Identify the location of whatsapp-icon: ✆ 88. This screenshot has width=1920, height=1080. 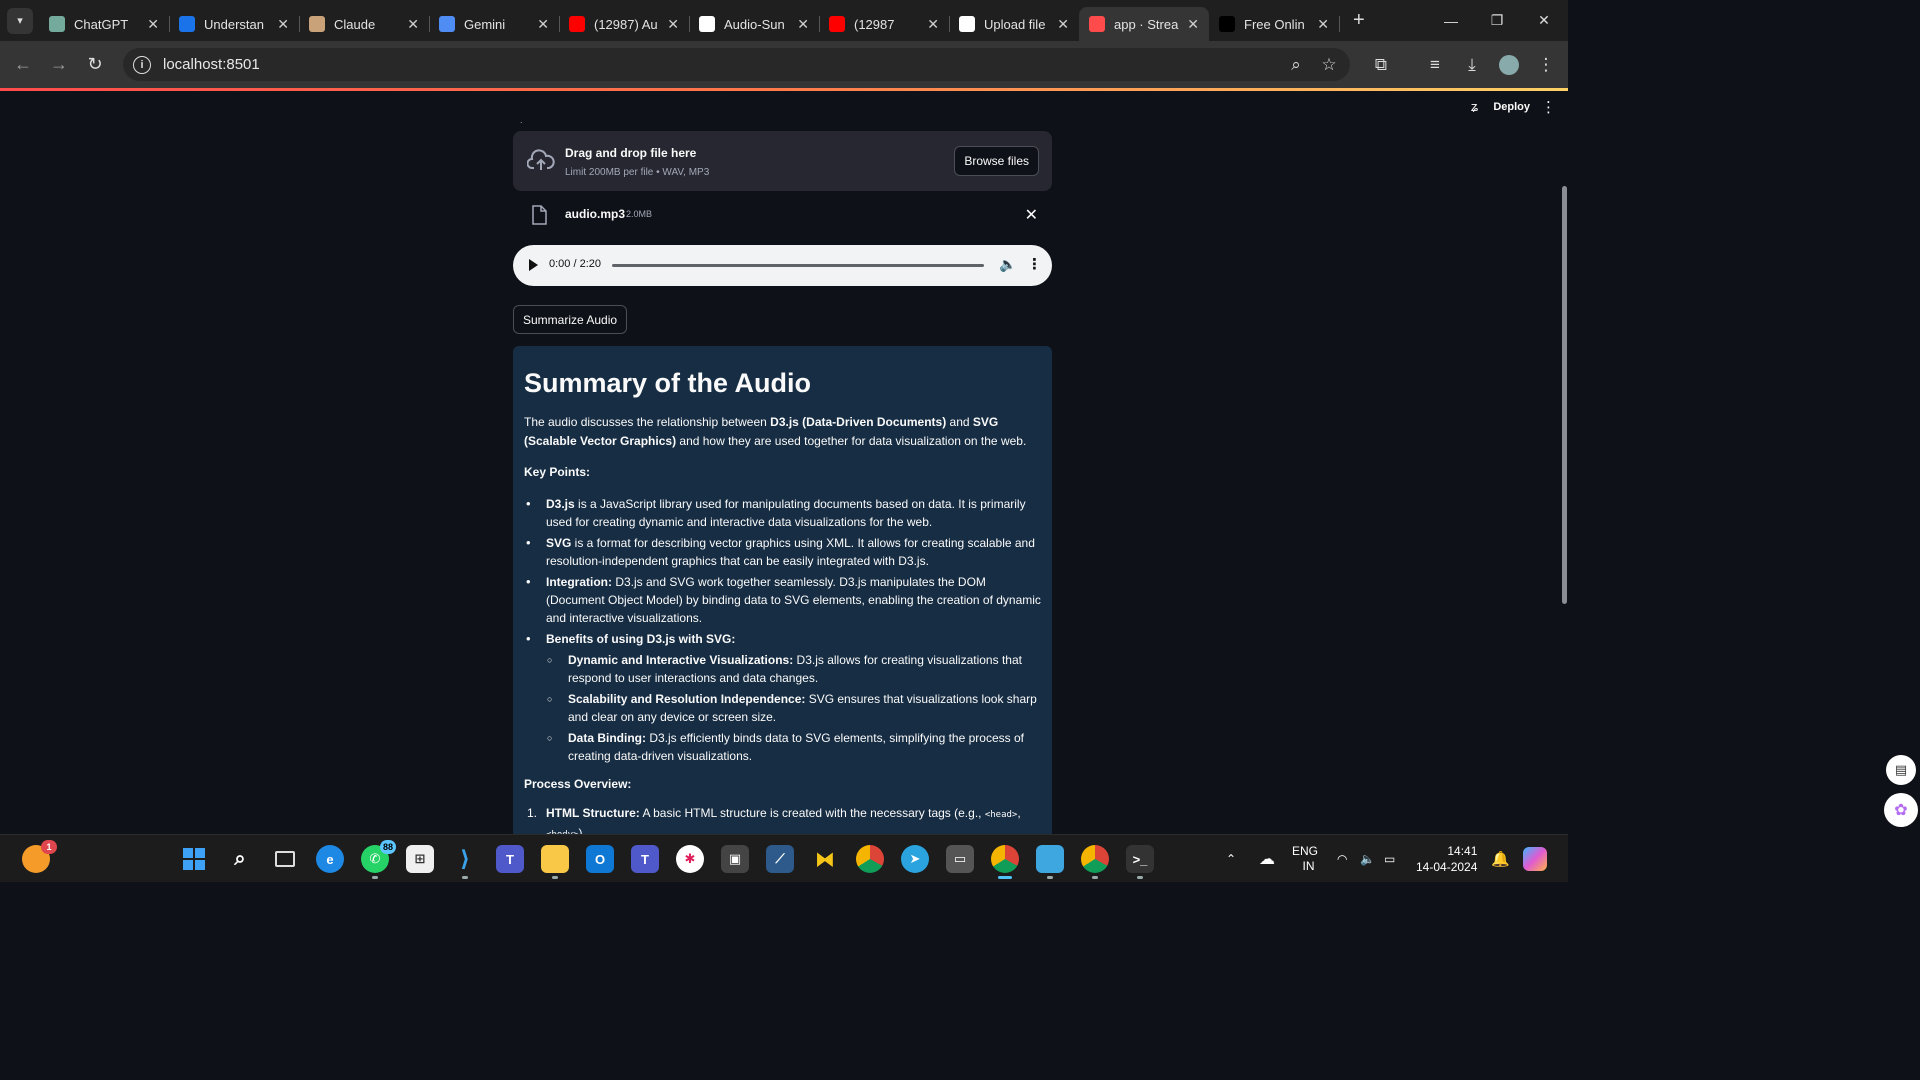
(378, 859).